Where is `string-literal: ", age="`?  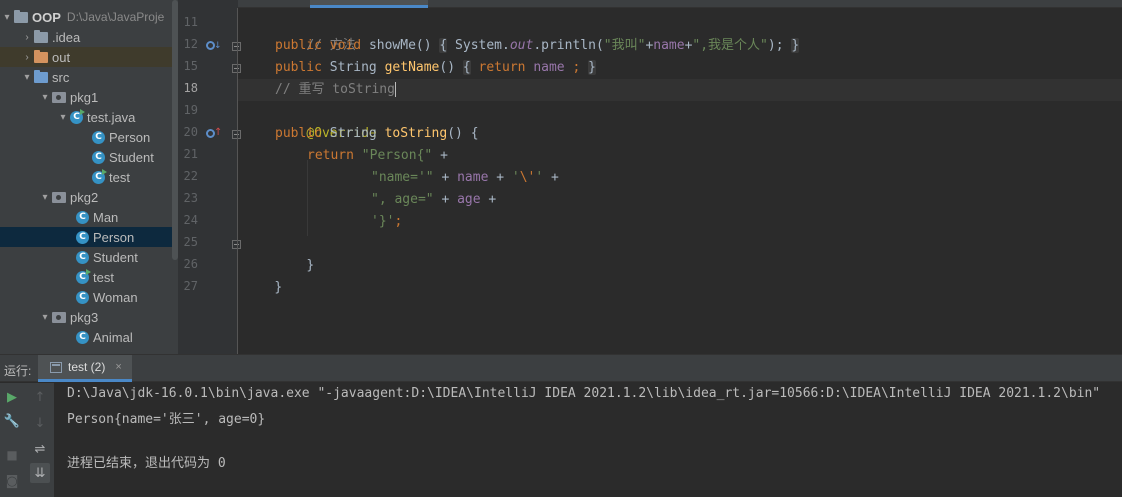 string-literal: ", age=" is located at coordinates (402, 199).